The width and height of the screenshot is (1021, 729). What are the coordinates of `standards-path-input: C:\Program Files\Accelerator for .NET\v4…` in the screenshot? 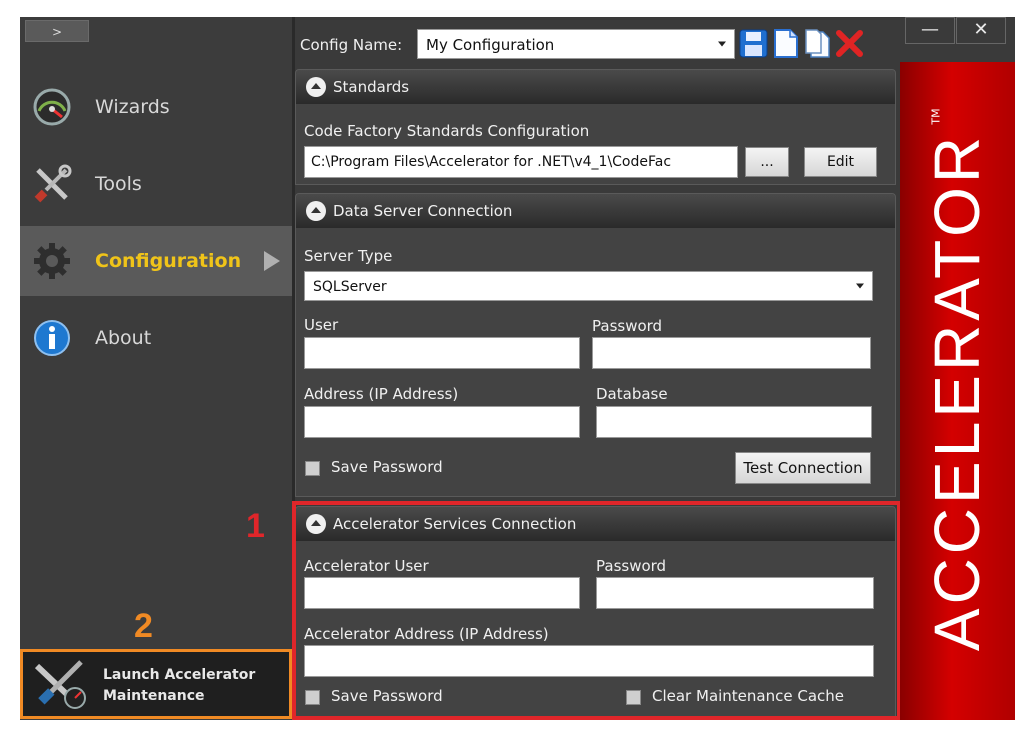 It's located at (521, 162).